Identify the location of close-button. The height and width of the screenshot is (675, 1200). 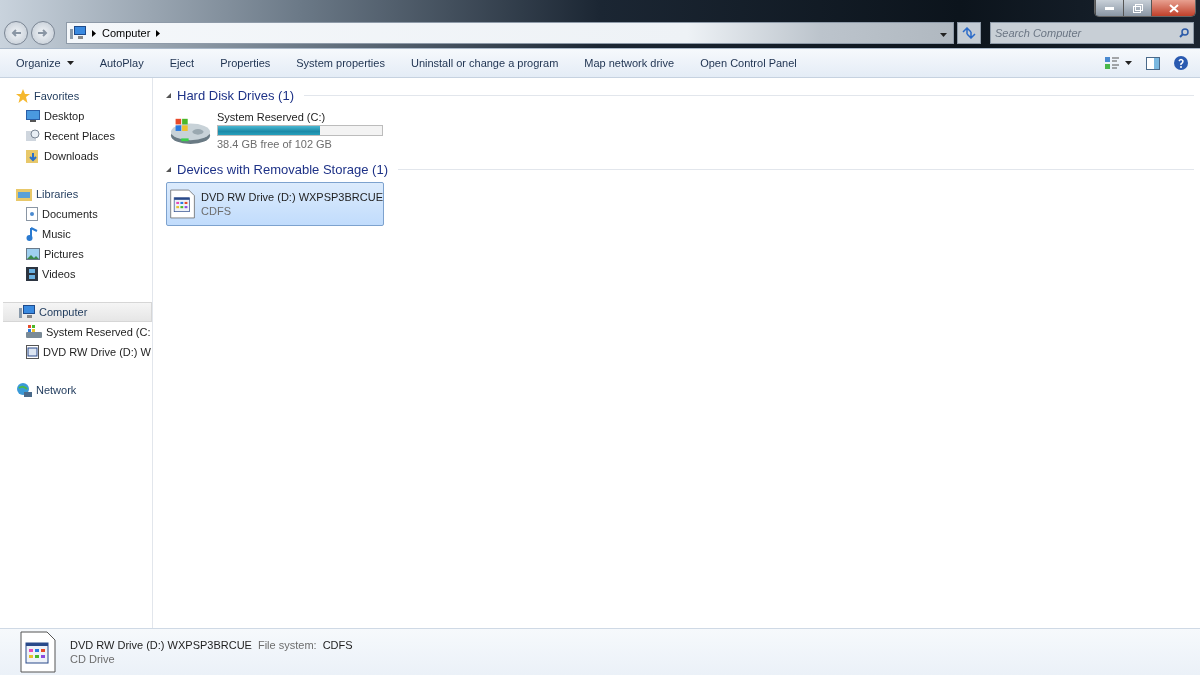
(1173, 8).